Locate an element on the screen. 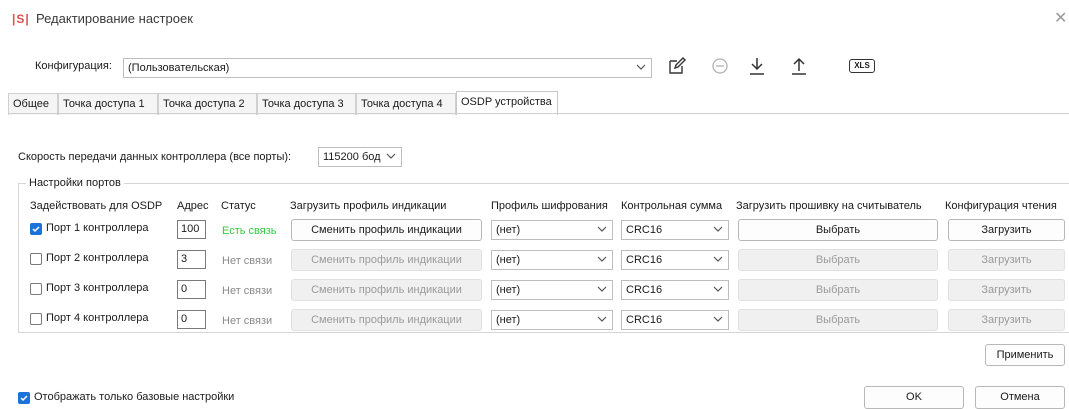 Image resolution: width=1069 pixels, height=409 pixels. header-address: Адрес is located at coordinates (193, 206).